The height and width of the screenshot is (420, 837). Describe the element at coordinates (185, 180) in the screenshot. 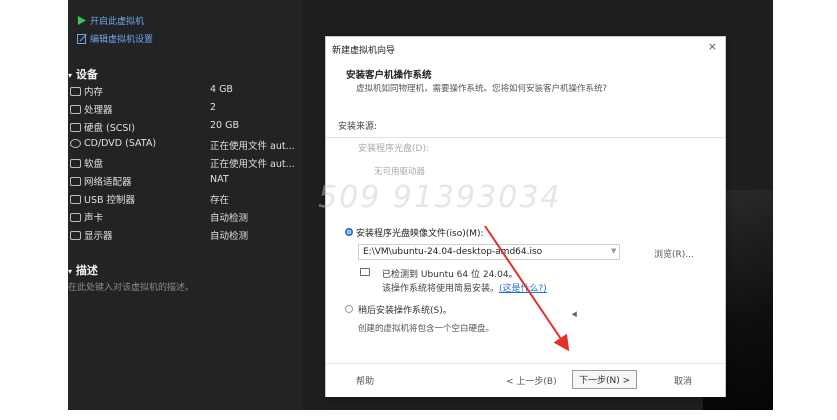

I see `device-row-network-adapter: 网络适配器 NAT` at that location.